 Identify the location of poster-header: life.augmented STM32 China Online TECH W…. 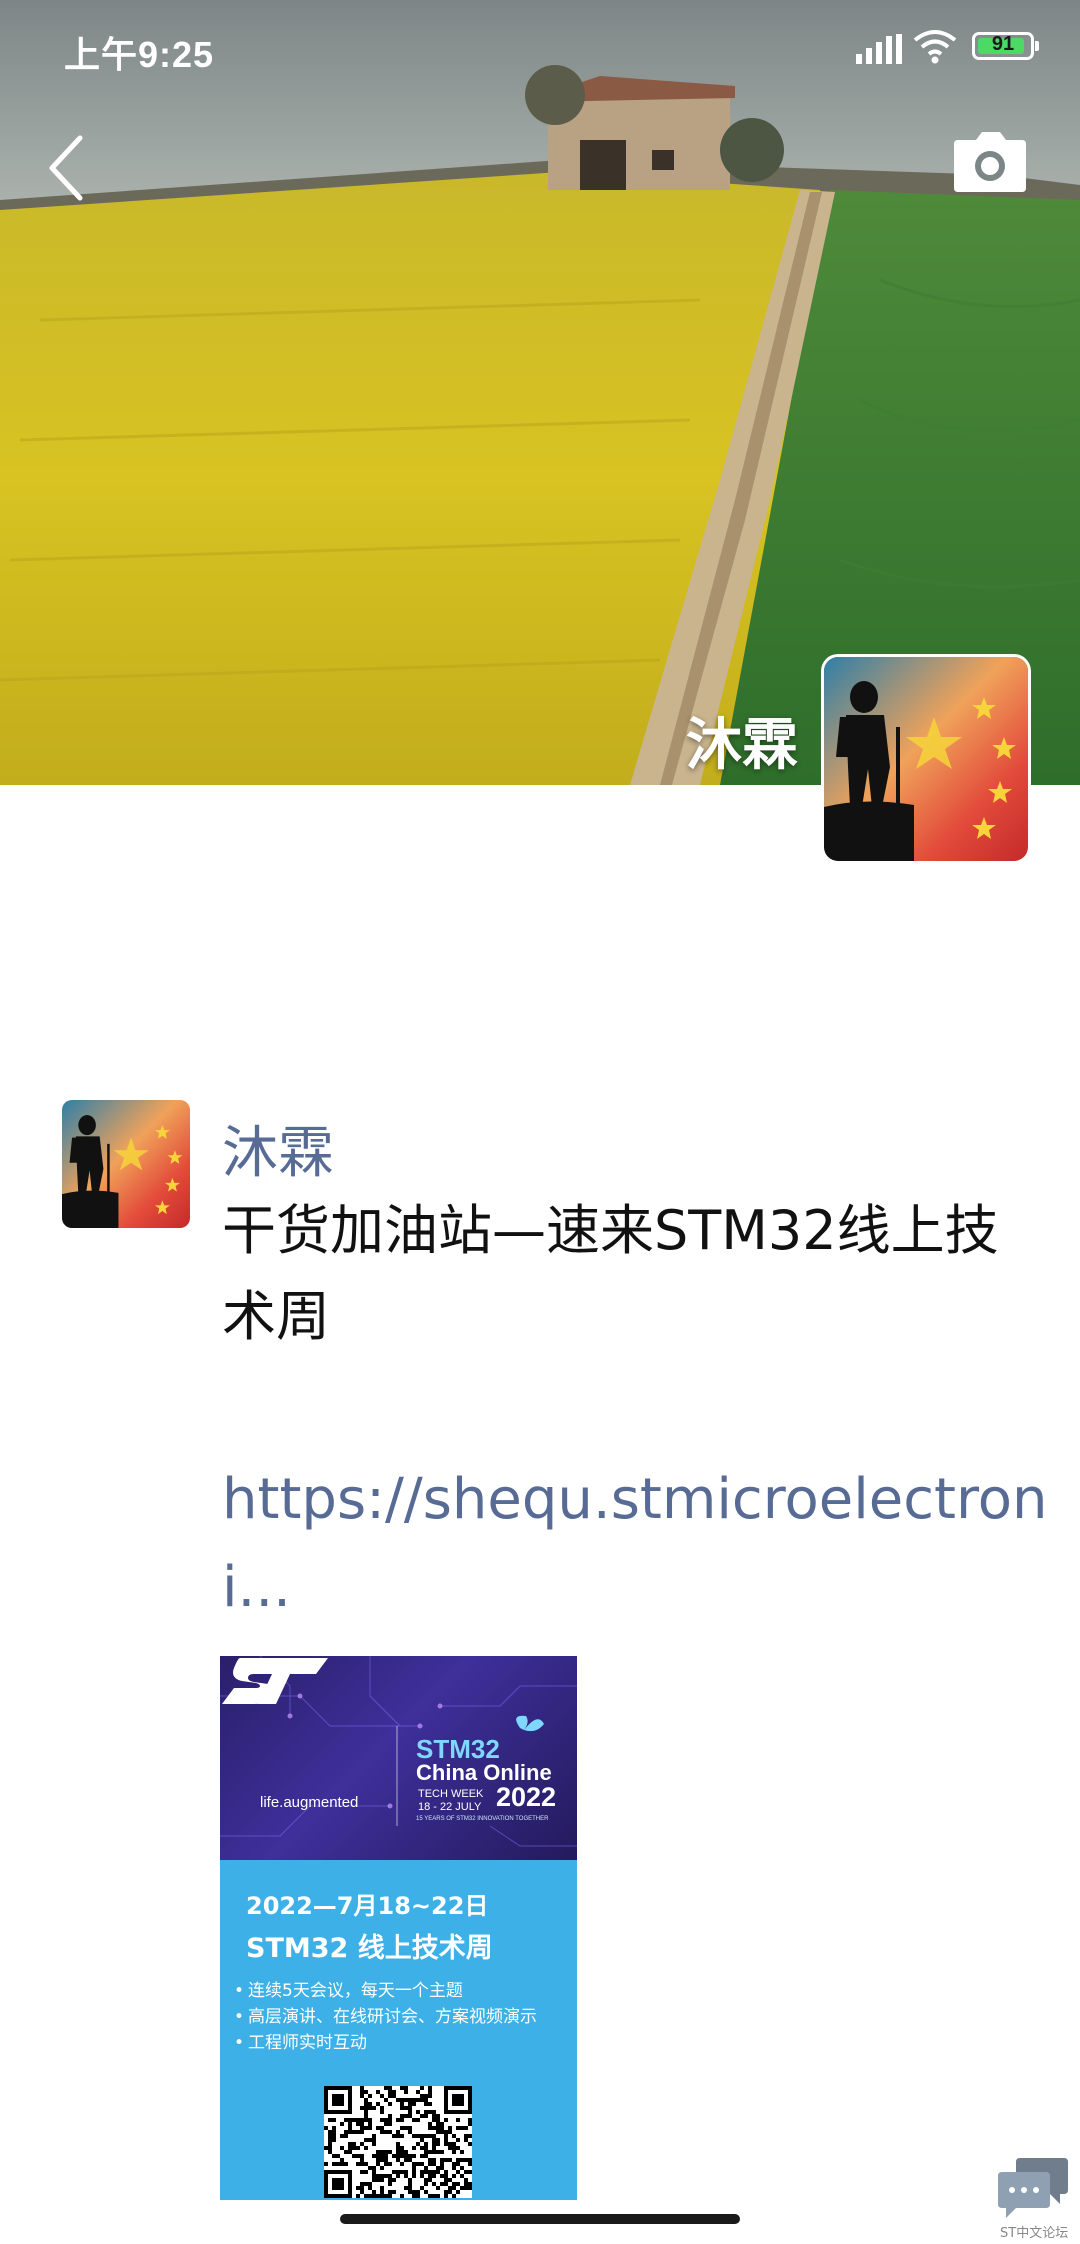
(398, 1758).